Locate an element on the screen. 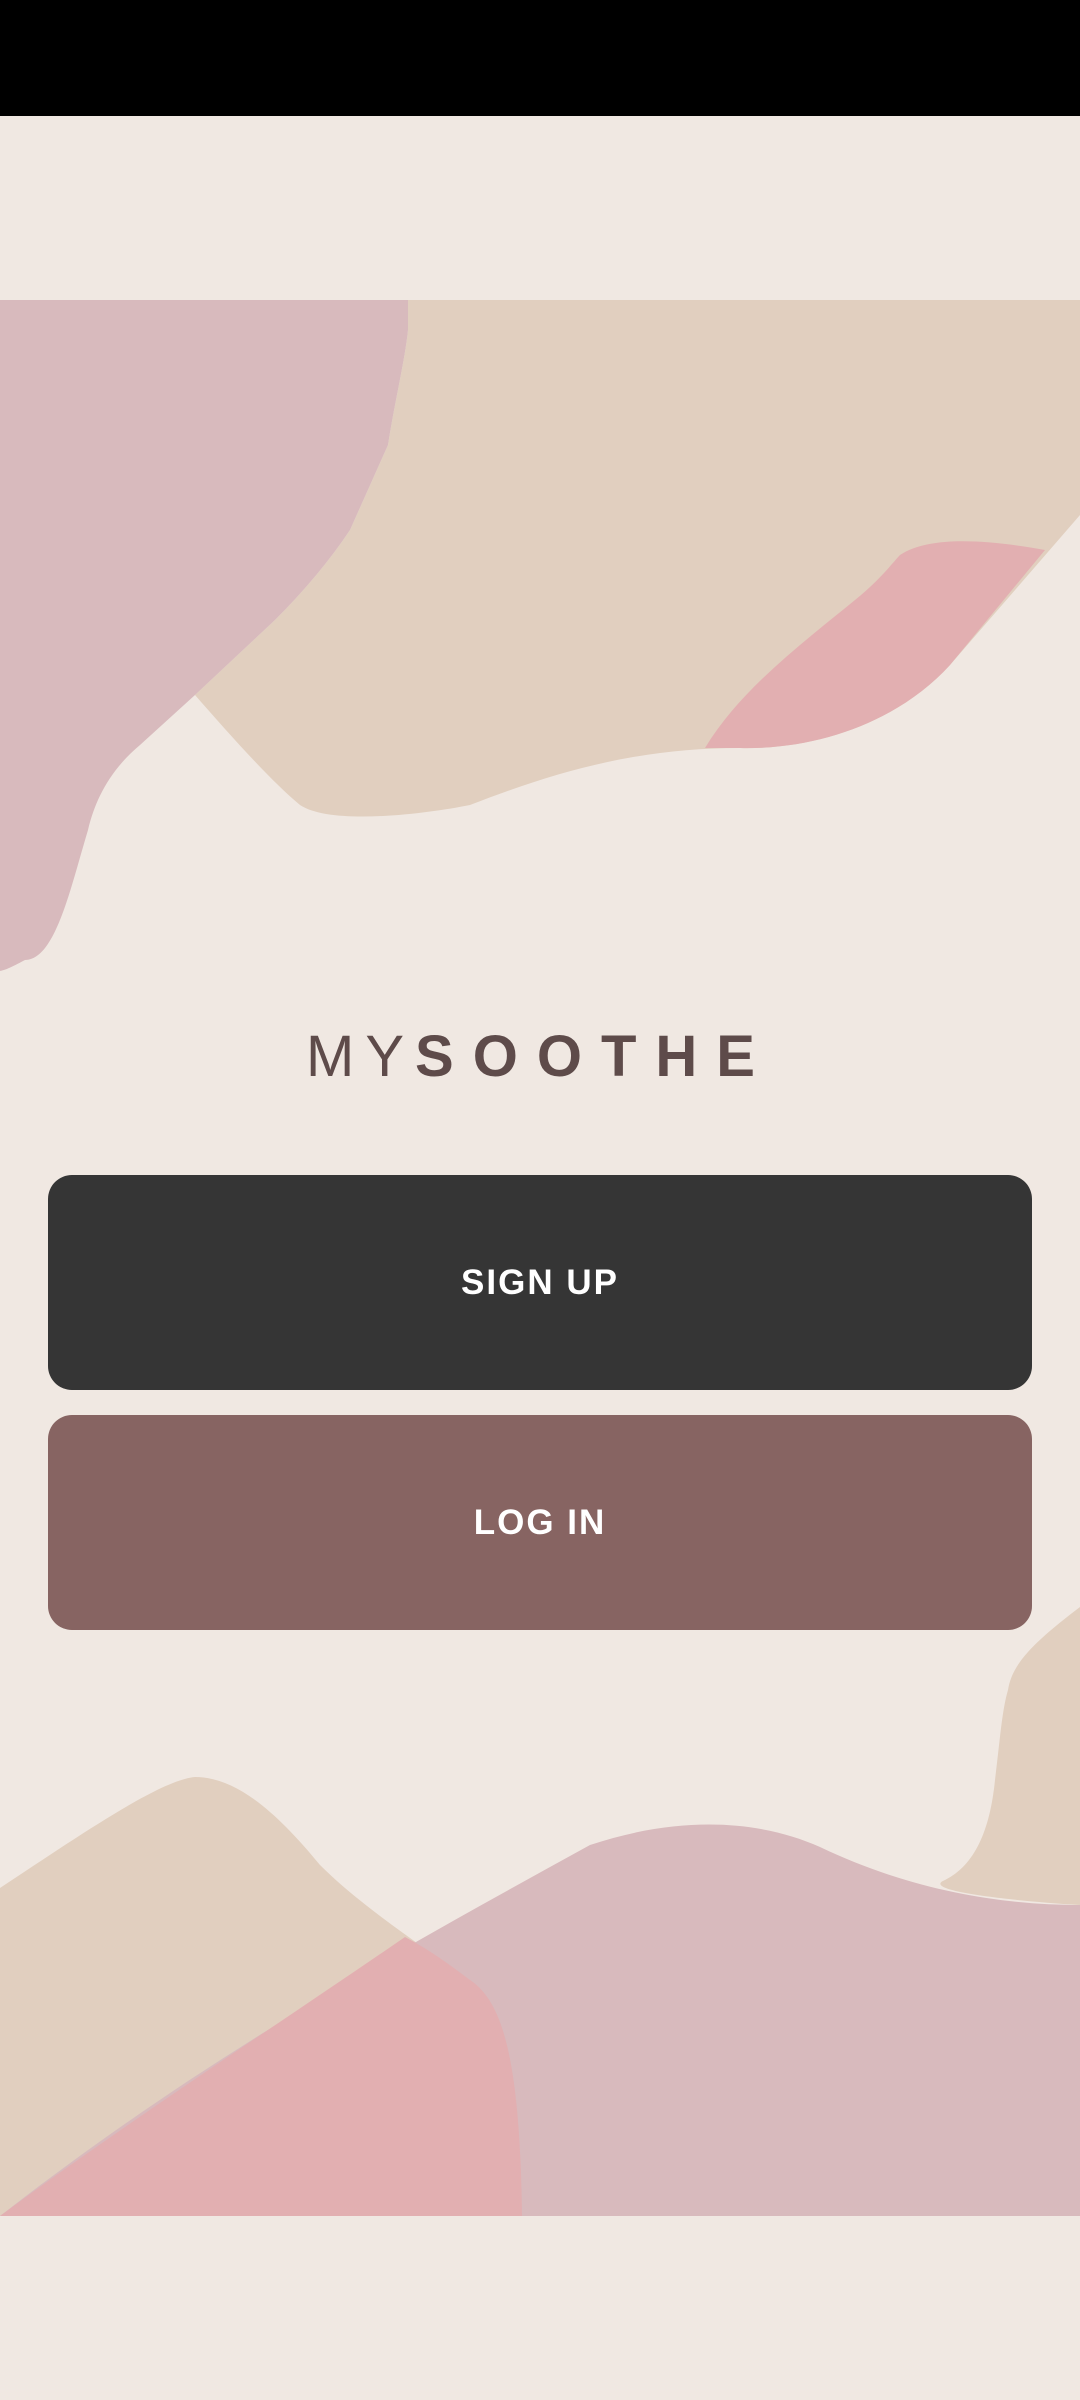  log-in-label: LOG IN is located at coordinates (540, 1522).